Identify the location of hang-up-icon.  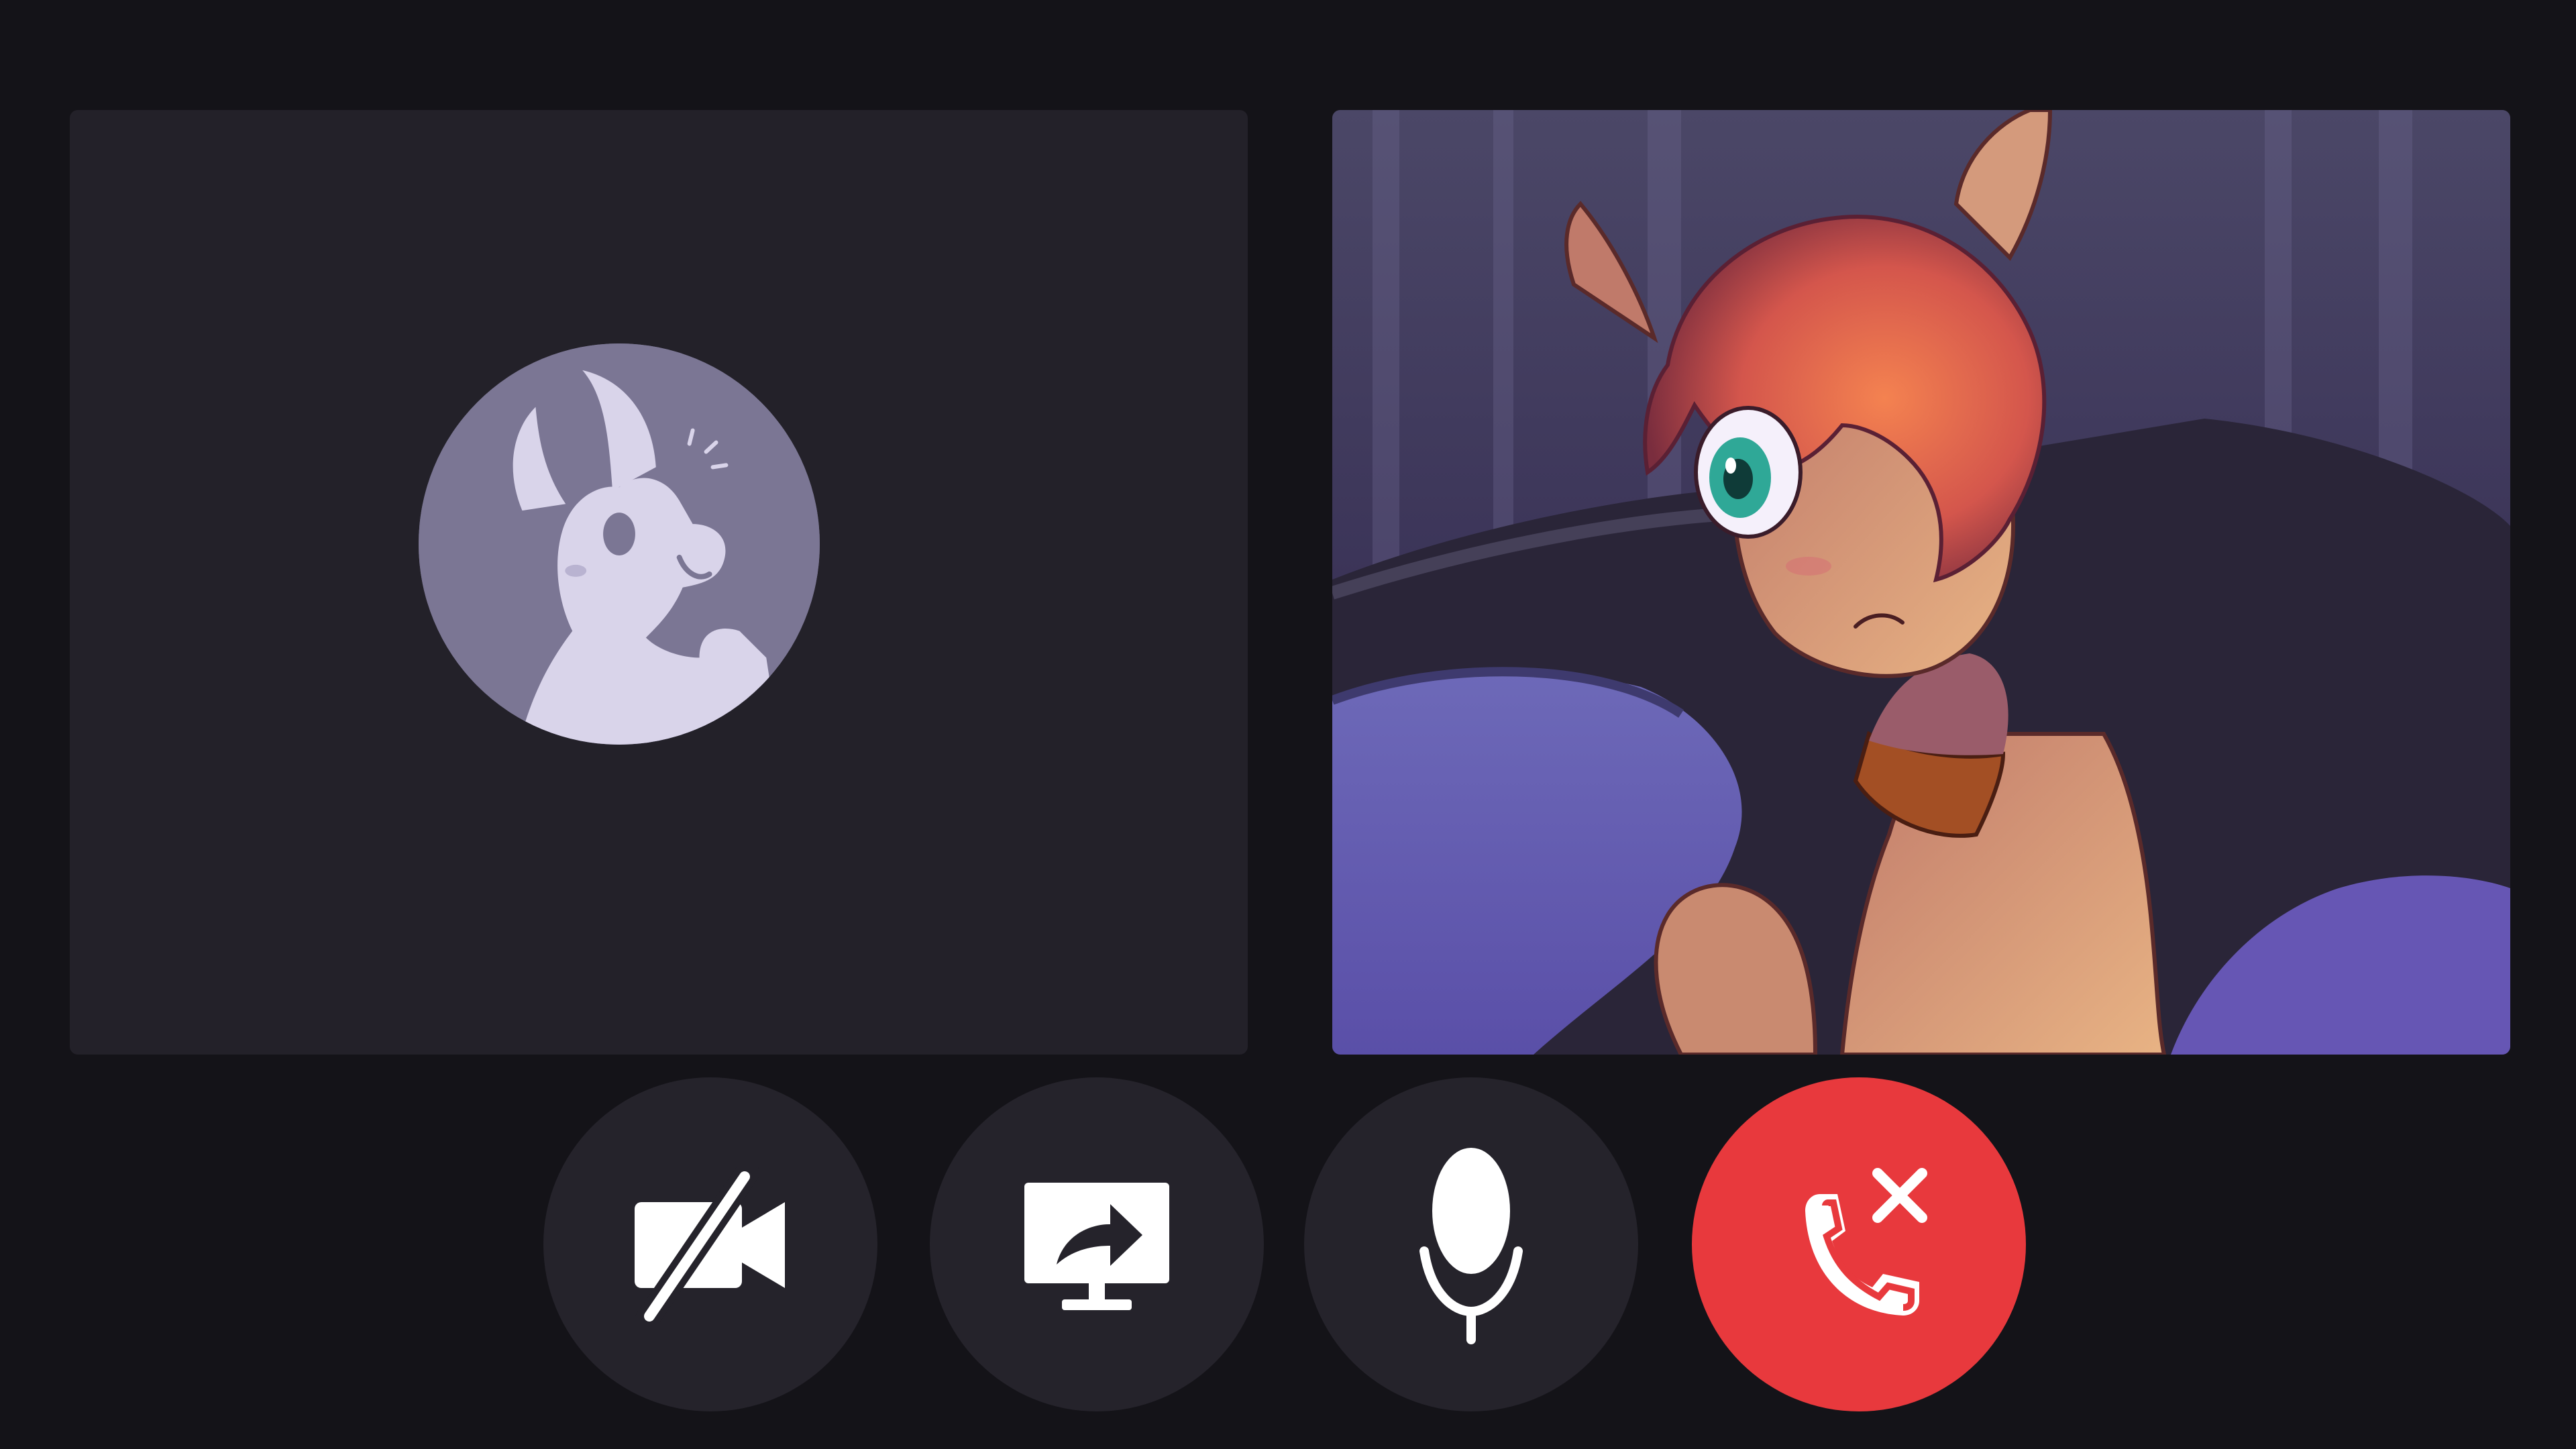
(1858, 1244).